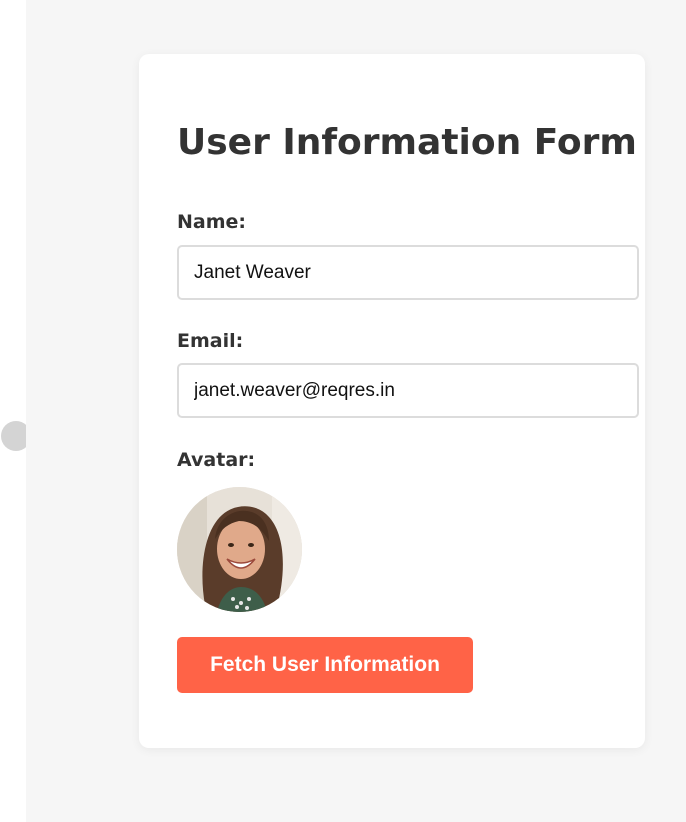  What do you see at coordinates (408, 272) in the screenshot?
I see `name-input` at bounding box center [408, 272].